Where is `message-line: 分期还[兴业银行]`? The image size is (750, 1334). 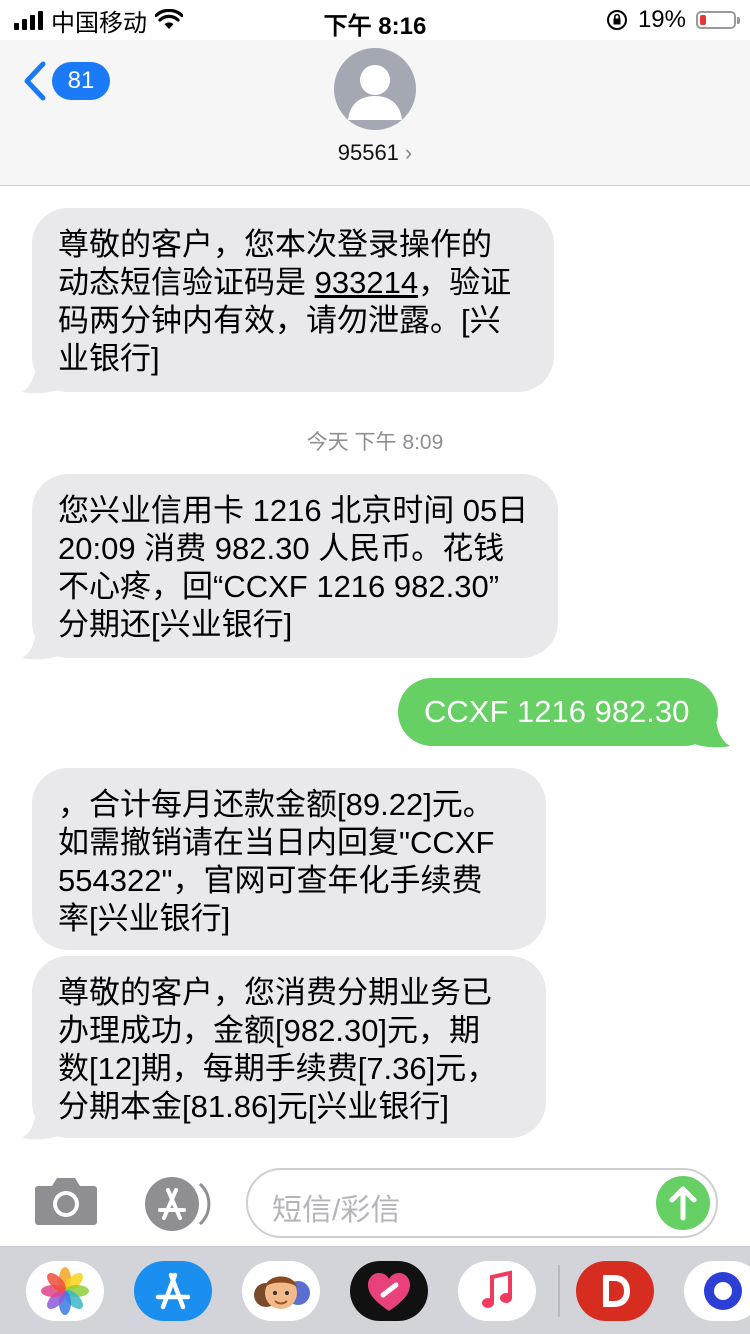
message-line: 分期还[兴业银行] is located at coordinates (175, 624).